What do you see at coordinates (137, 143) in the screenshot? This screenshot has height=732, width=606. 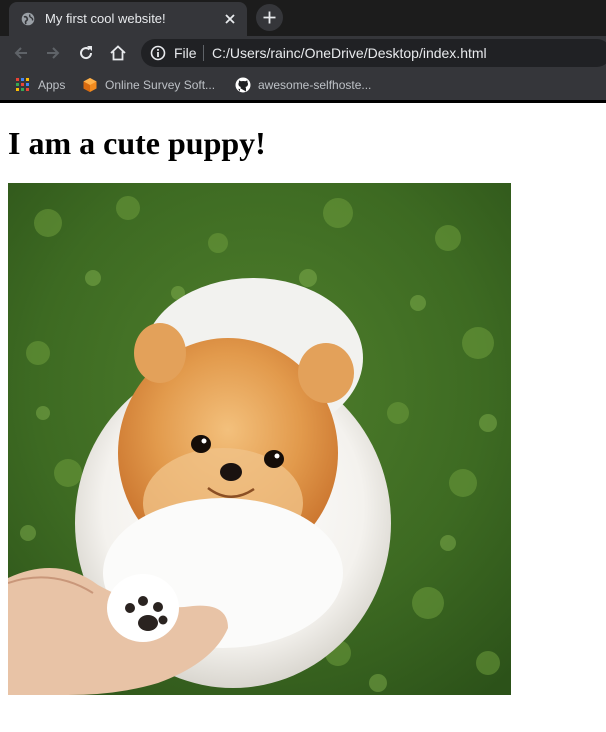 I see `page-heading: I am a cute puppy!` at bounding box center [137, 143].